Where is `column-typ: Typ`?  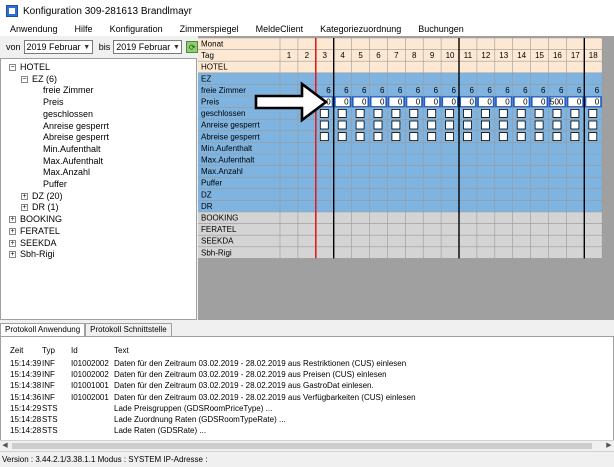 column-typ: Typ is located at coordinates (48, 350).